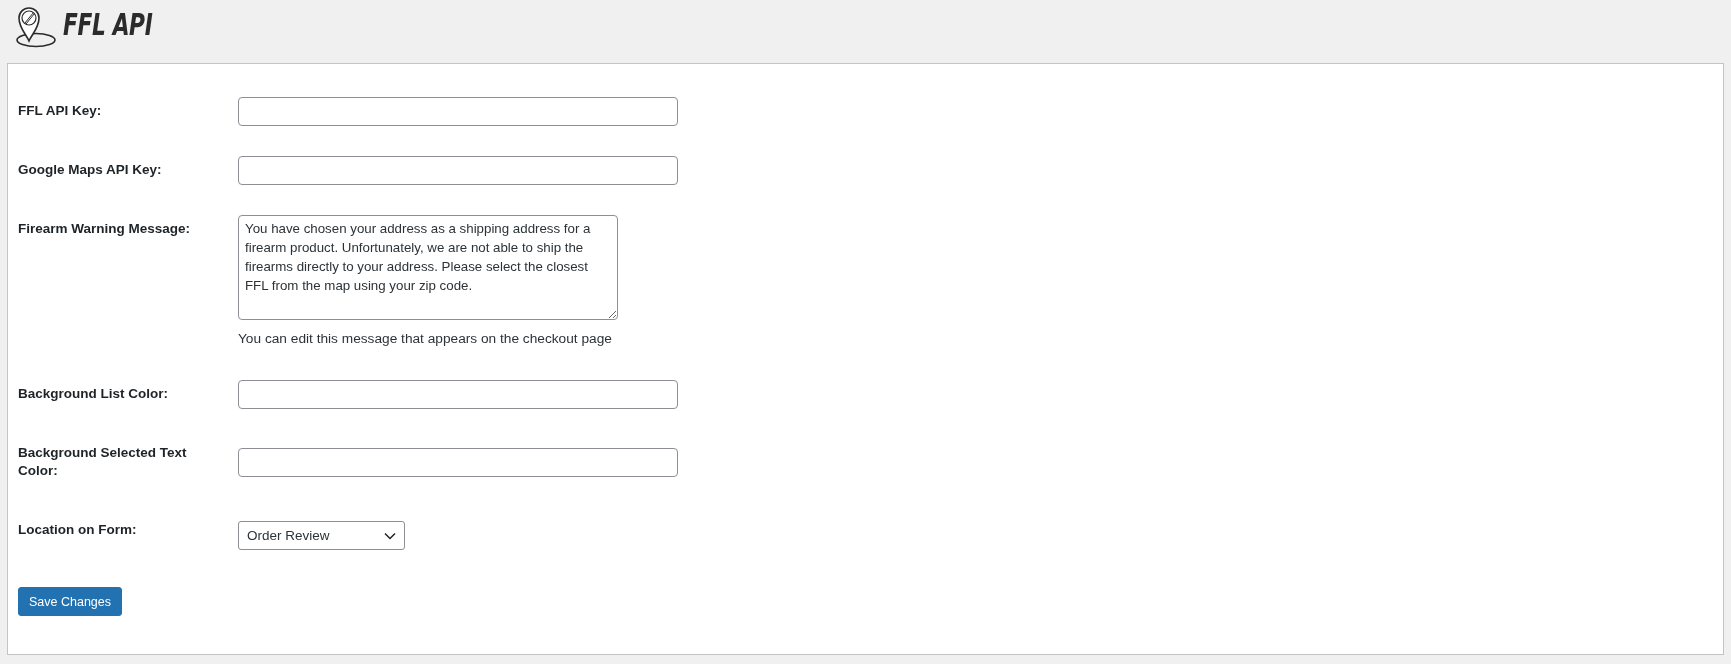 The width and height of the screenshot is (1731, 664). What do you see at coordinates (108, 24) in the screenshot?
I see `logo-text: FFL API` at bounding box center [108, 24].